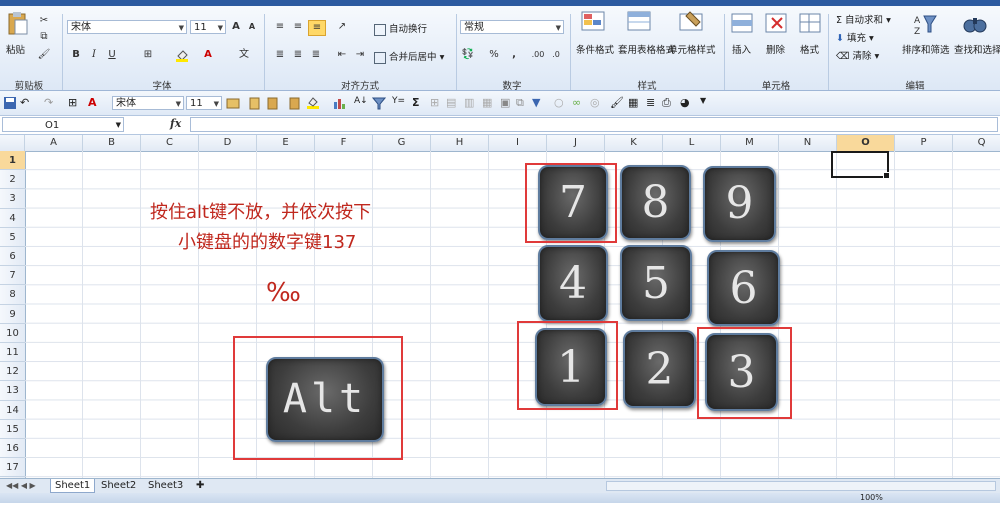 This screenshot has width=1000, height=507. What do you see at coordinates (801, 486) in the screenshot?
I see `horizontal-scrollbar` at bounding box center [801, 486].